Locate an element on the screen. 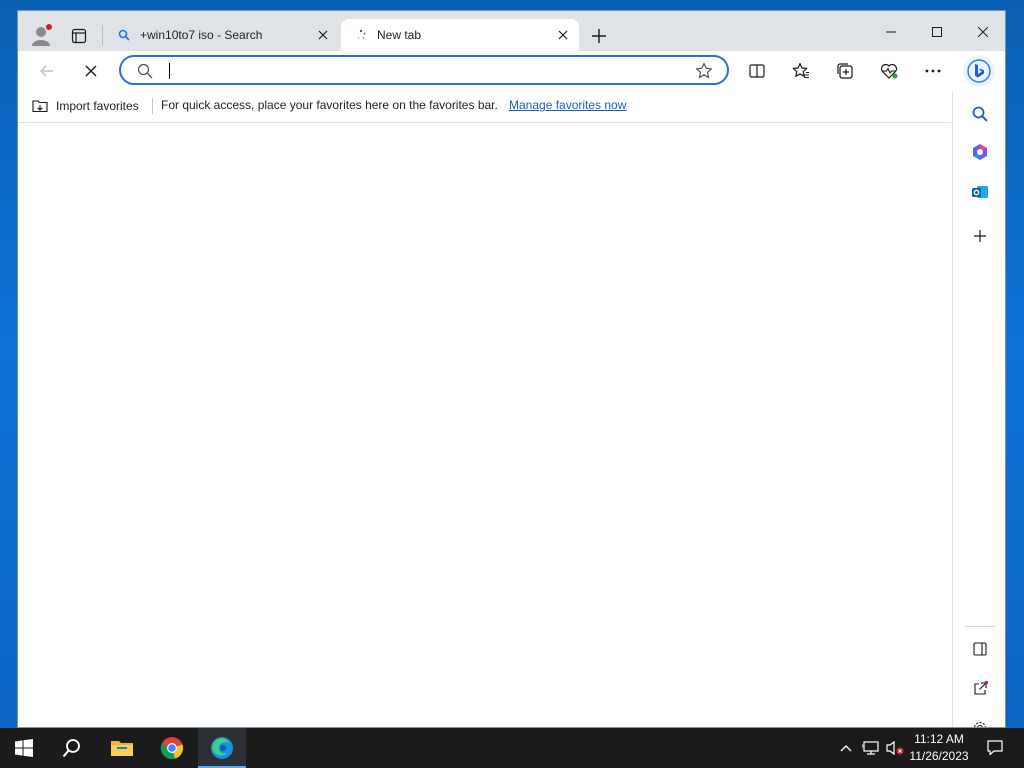  taskbar-search-button is located at coordinates (72, 748).